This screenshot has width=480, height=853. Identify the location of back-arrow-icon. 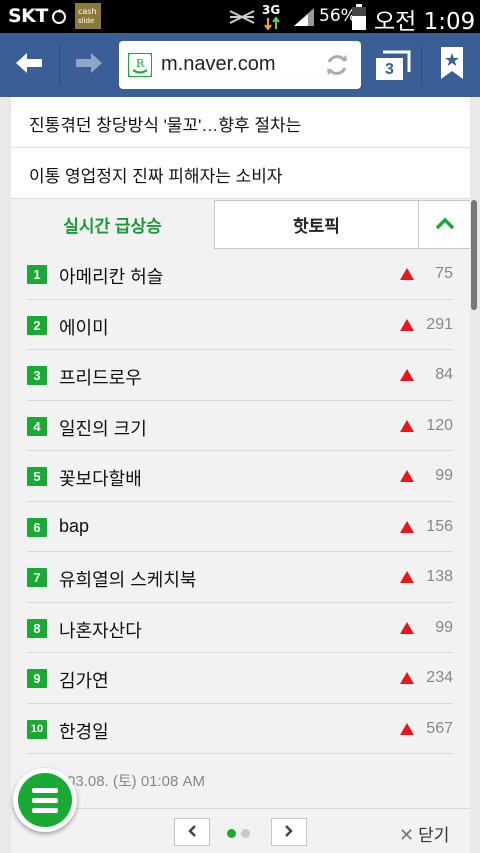
(29, 65).